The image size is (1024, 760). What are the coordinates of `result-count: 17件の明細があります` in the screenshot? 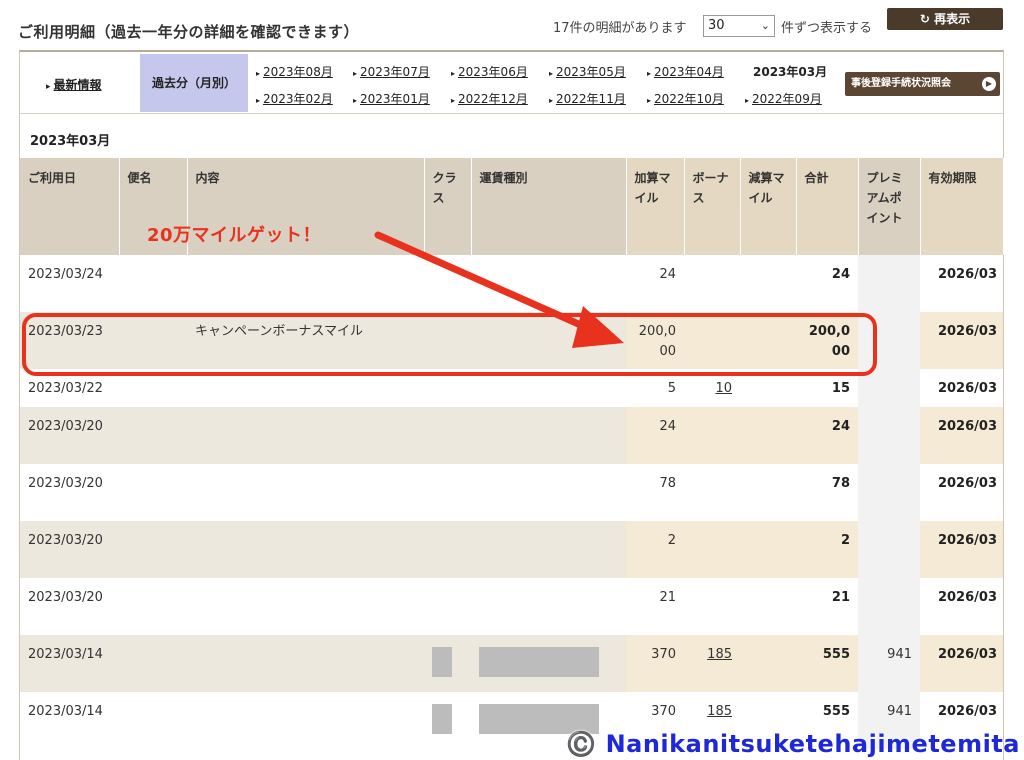 It's located at (620, 28).